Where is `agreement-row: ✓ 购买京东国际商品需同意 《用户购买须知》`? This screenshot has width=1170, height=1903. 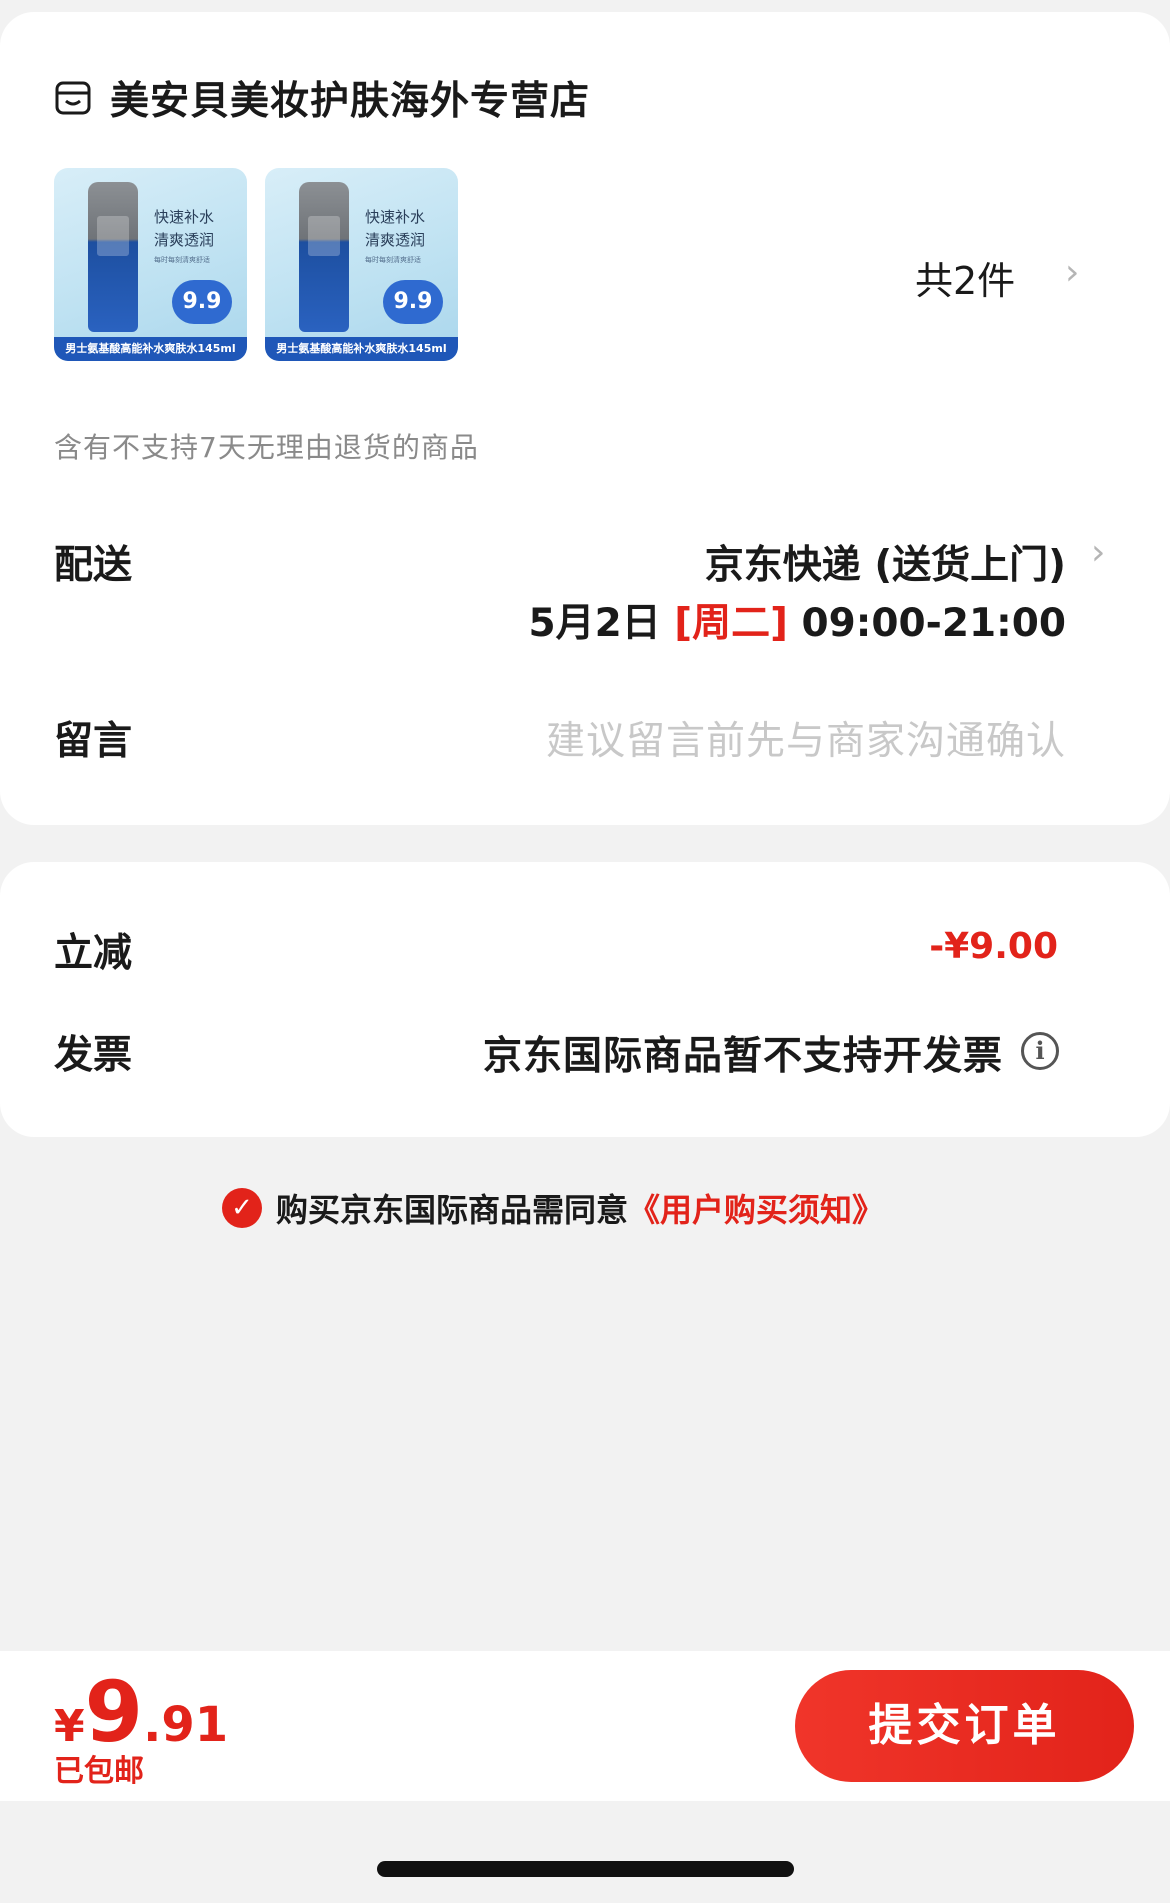 agreement-row: ✓ 购买京东国际商品需同意 《用户购买须知》 is located at coordinates (553, 1208).